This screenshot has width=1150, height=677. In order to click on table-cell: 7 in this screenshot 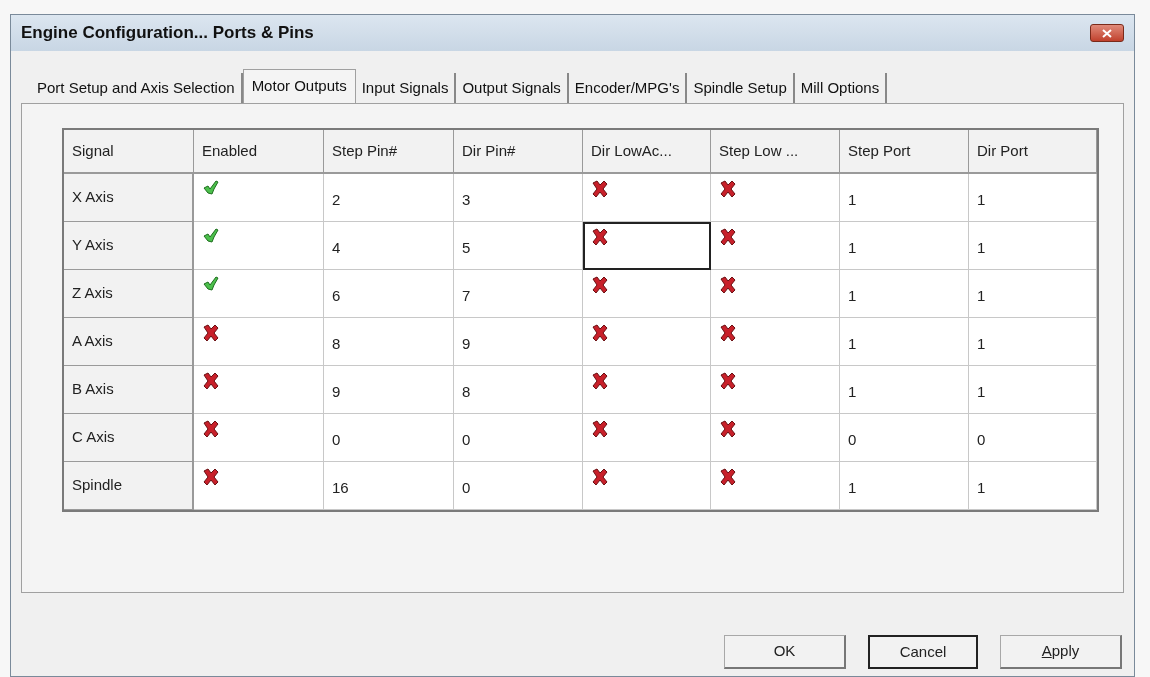, I will do `click(518, 294)`.